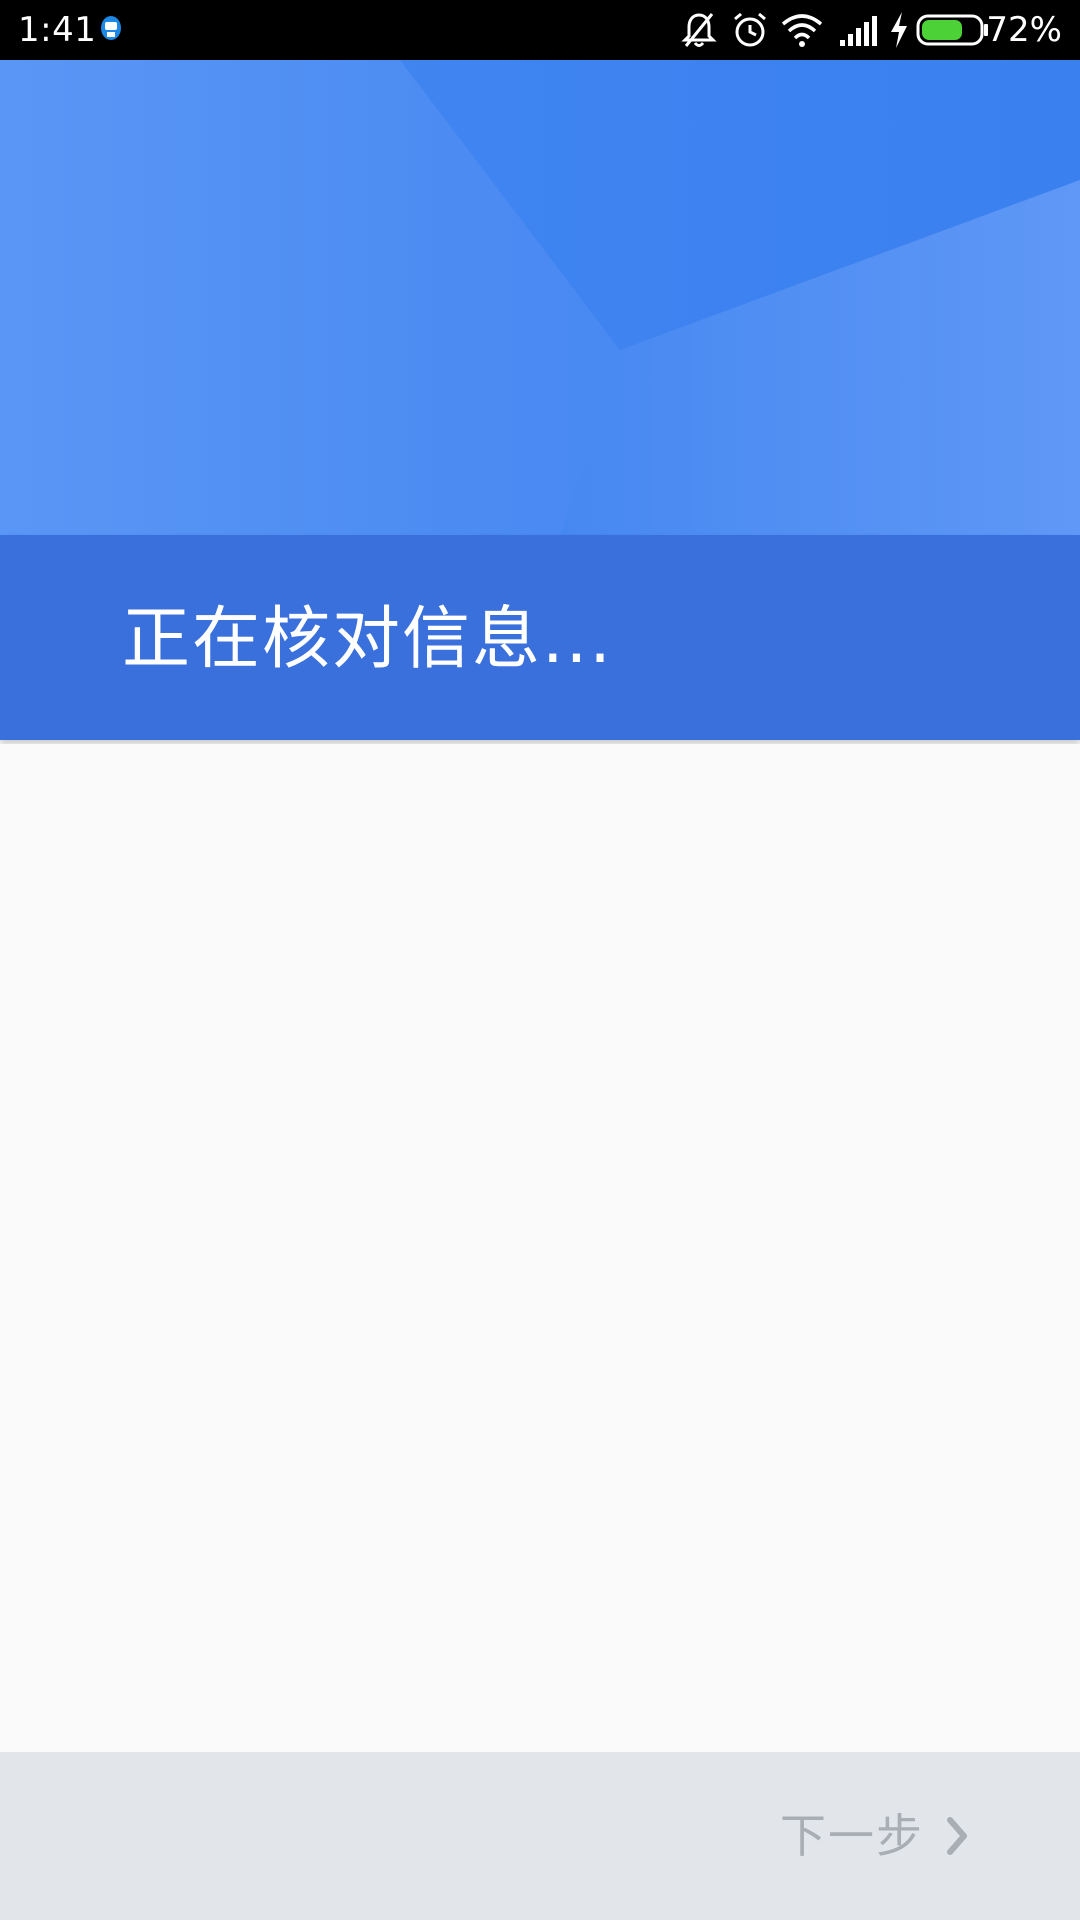 The height and width of the screenshot is (1920, 1080). I want to click on battery-percent: 72%, so click(1024, 30).